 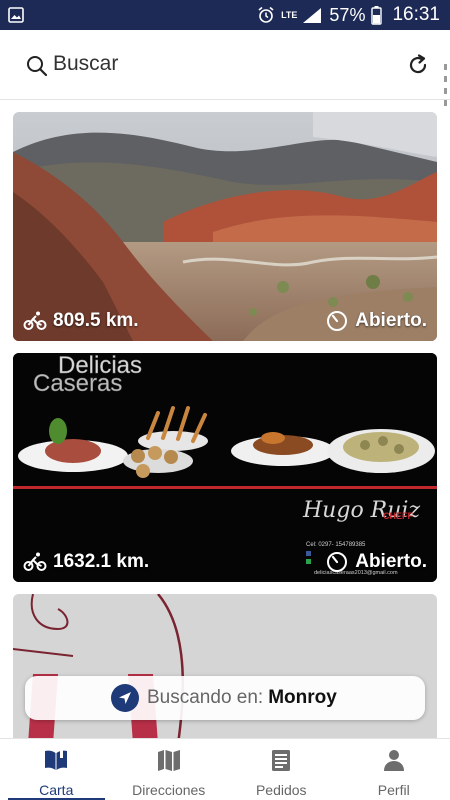 What do you see at coordinates (393, 760) in the screenshot?
I see `person-icon` at bounding box center [393, 760].